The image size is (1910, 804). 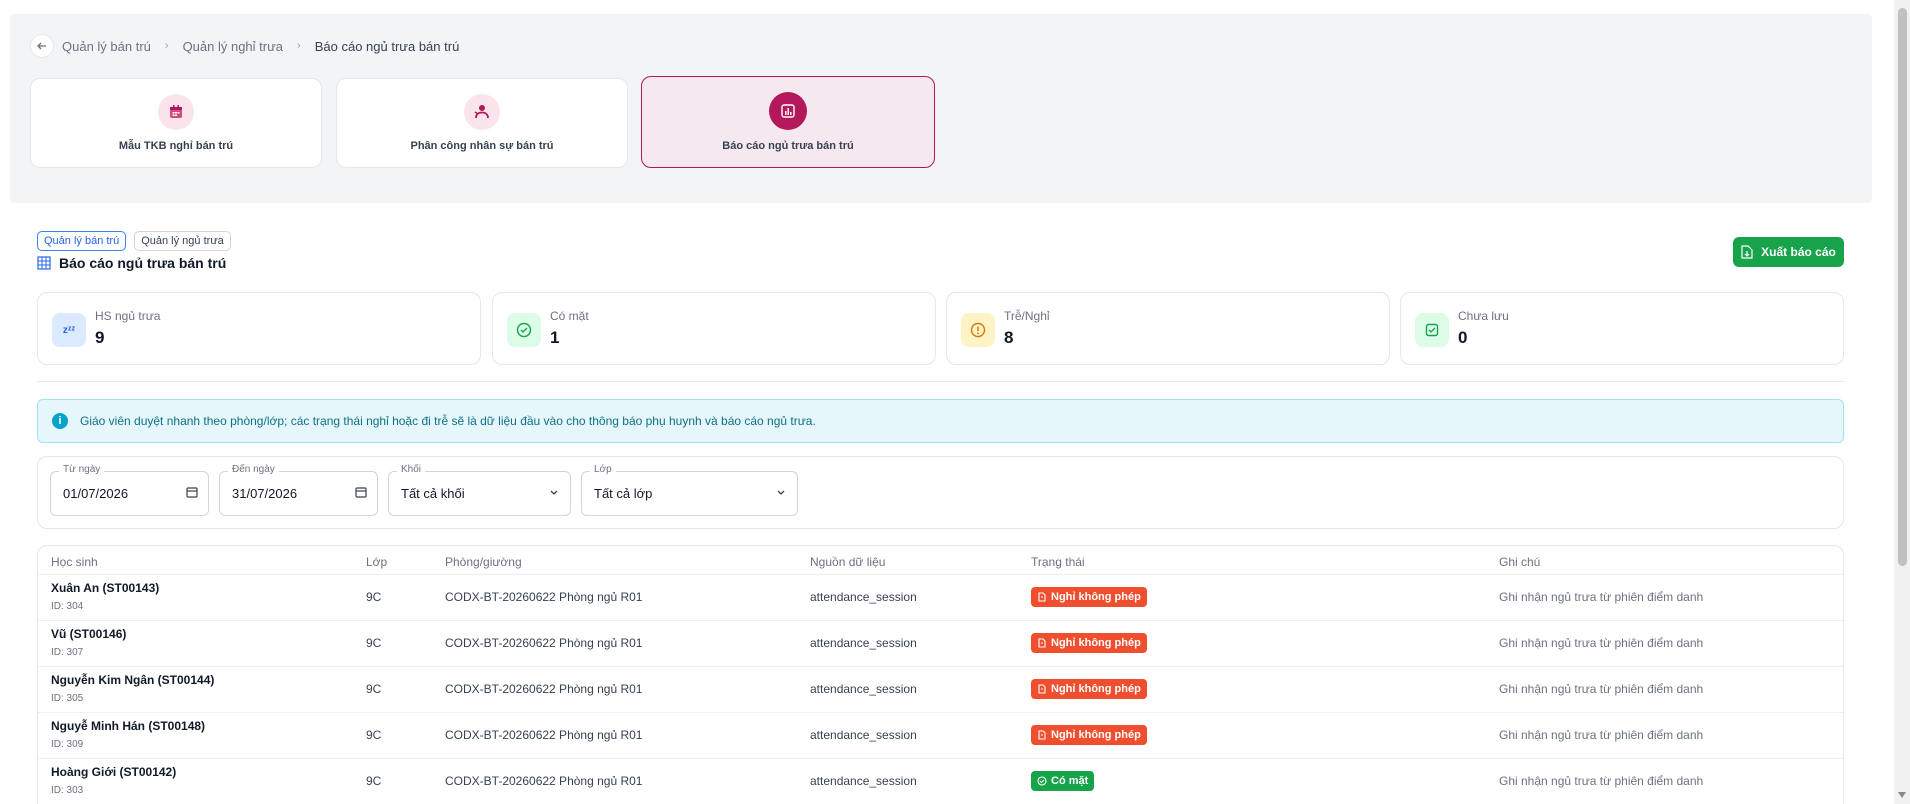 I want to click on nav-card-label: Phân công nhân sự bán trú, so click(x=482, y=146).